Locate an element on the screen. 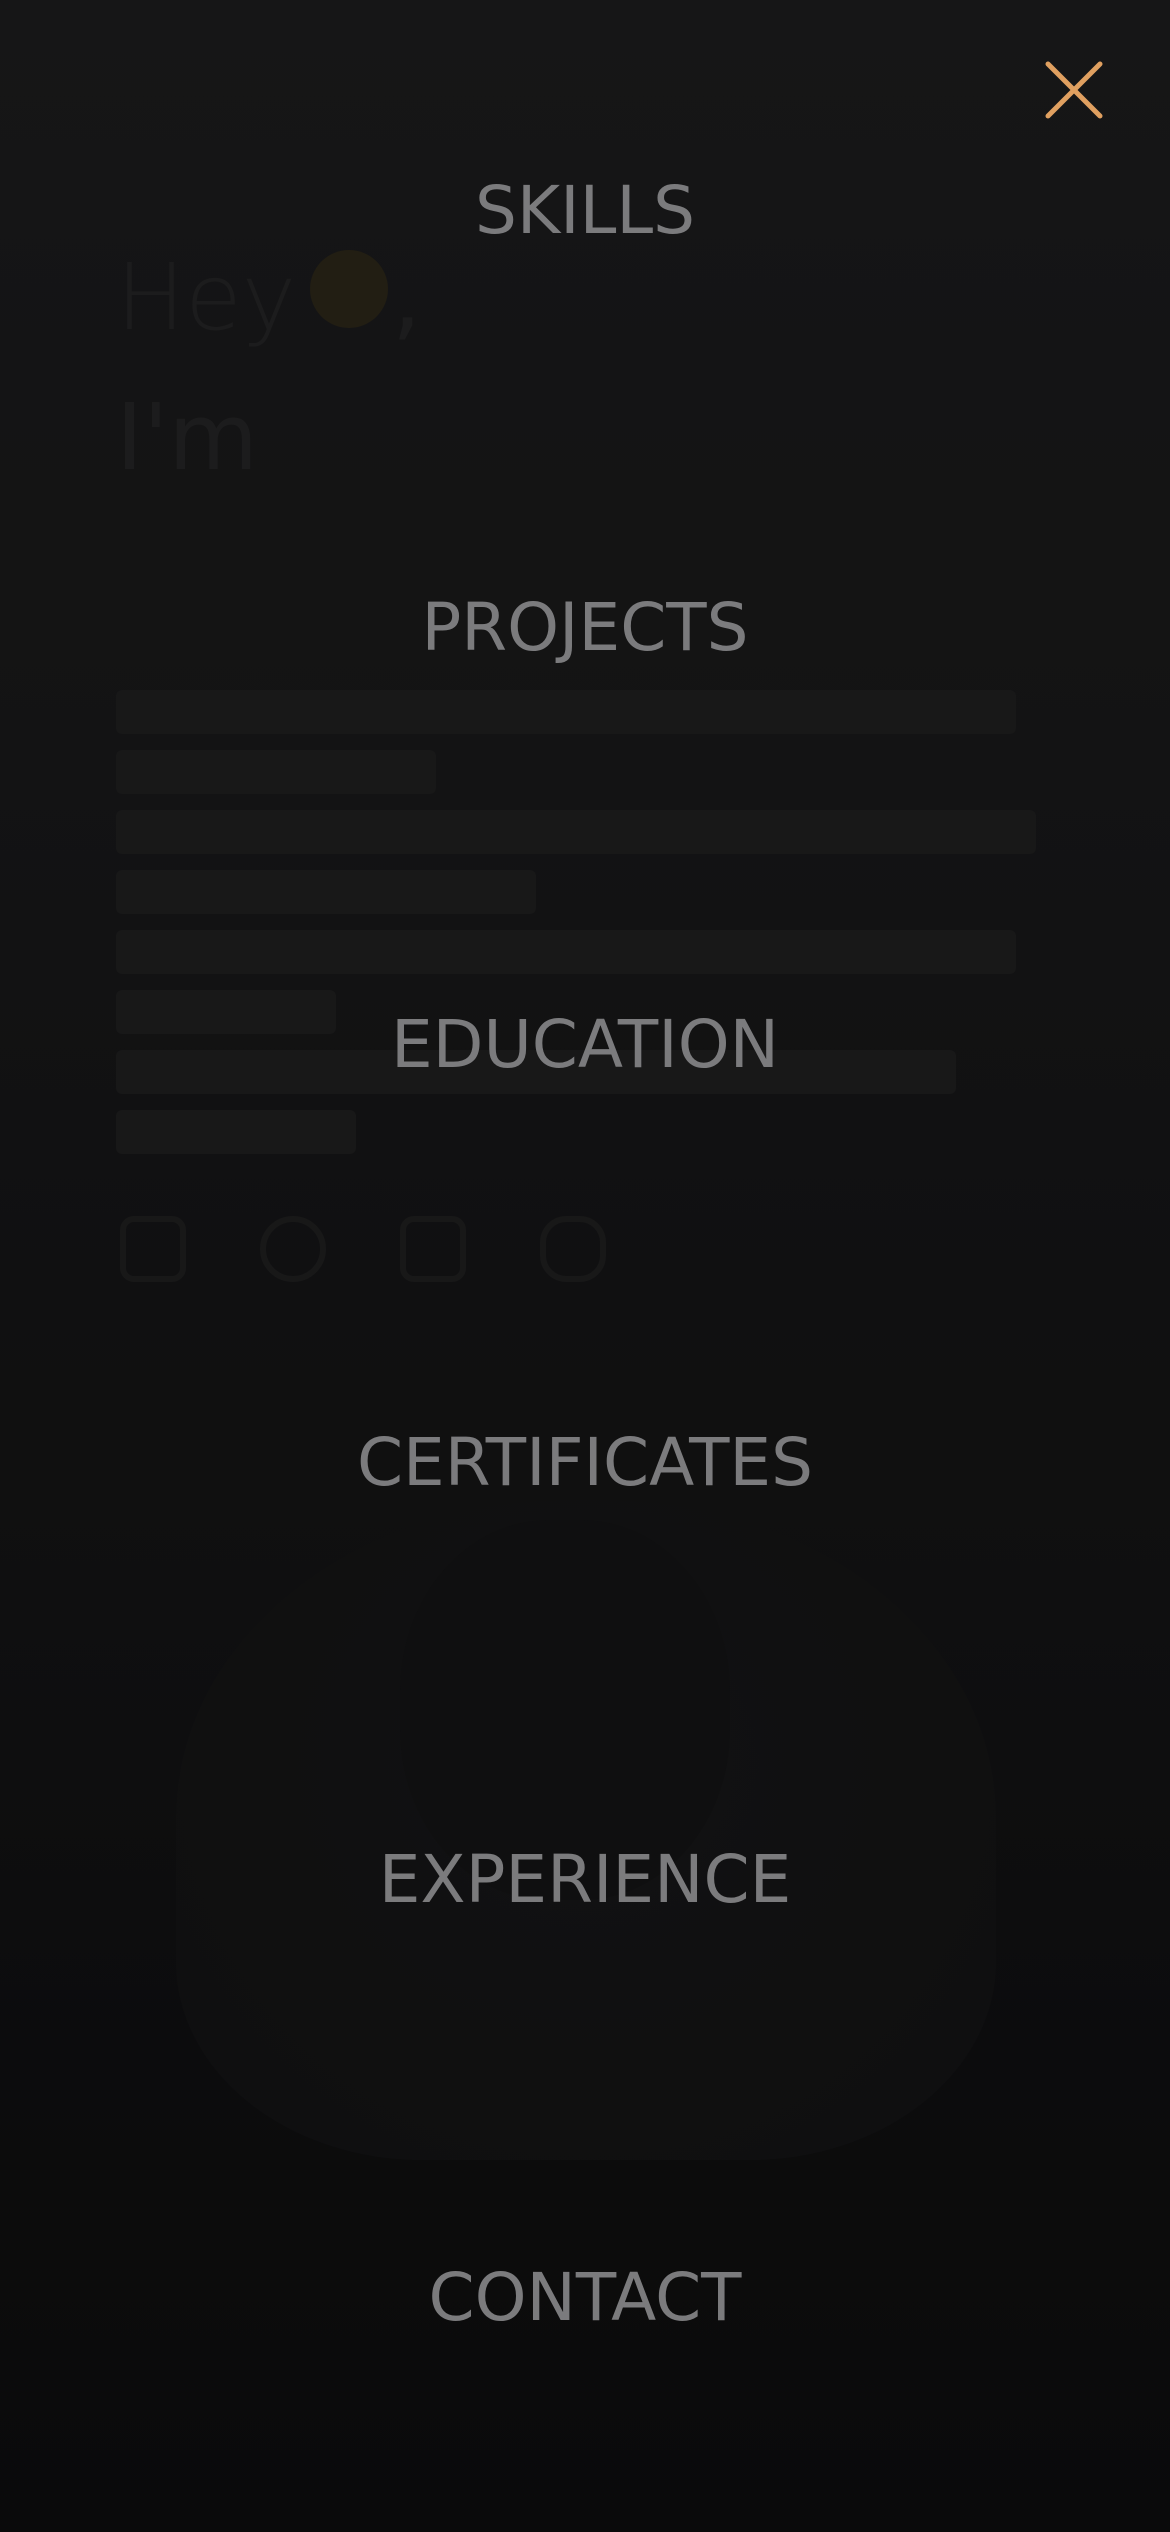 Image resolution: width=1170 pixels, height=2532 pixels. close-icon is located at coordinates (1074, 90).